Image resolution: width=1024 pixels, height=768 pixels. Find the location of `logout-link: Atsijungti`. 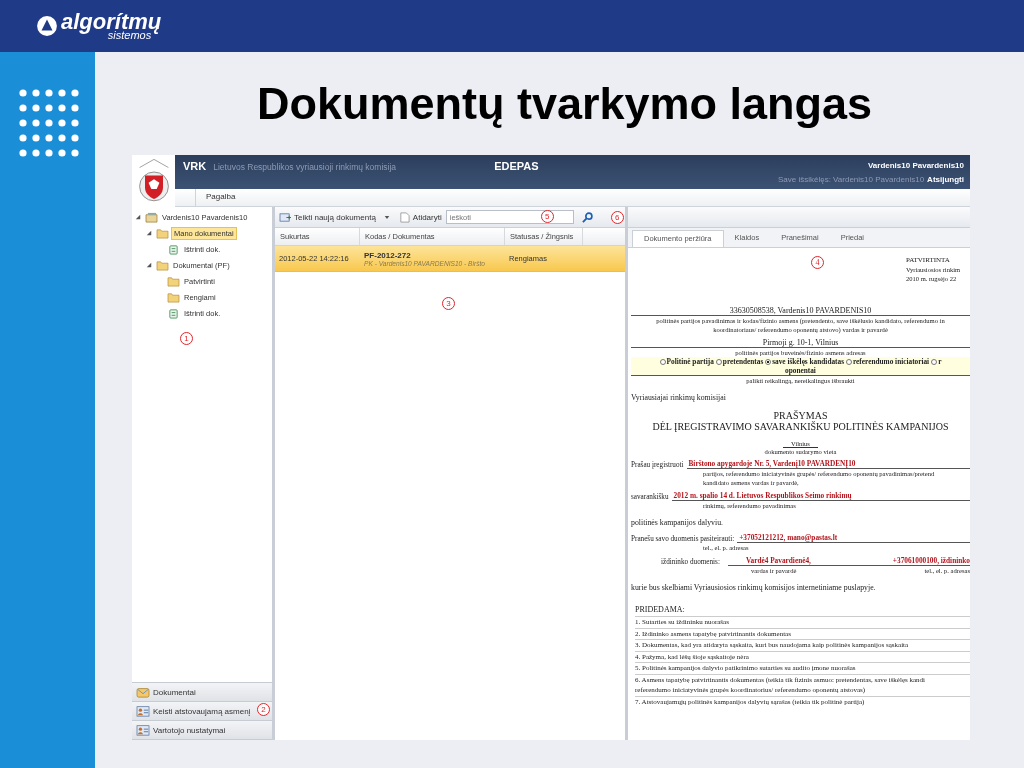

logout-link: Atsijungti is located at coordinates (945, 179).